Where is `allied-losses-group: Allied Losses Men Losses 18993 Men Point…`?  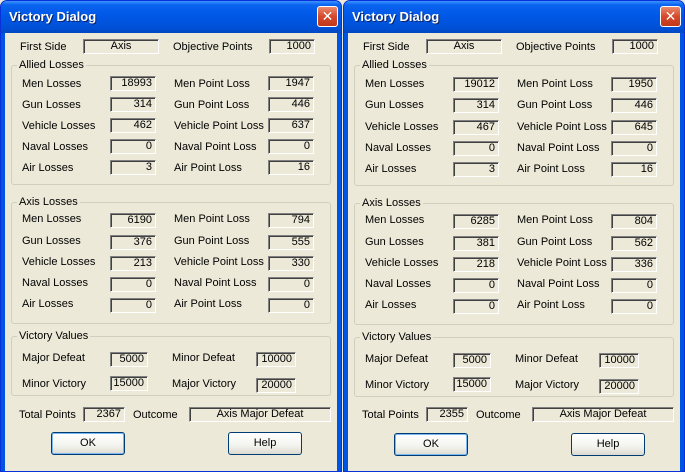
allied-losses-group: Allied Losses Men Losses 18993 Men Point… is located at coordinates (171, 121).